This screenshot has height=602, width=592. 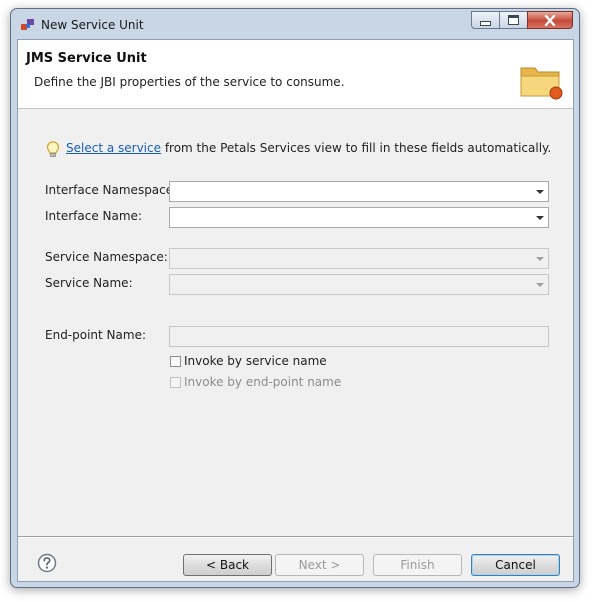 I want to click on maximize-icon, so click(x=513, y=20).